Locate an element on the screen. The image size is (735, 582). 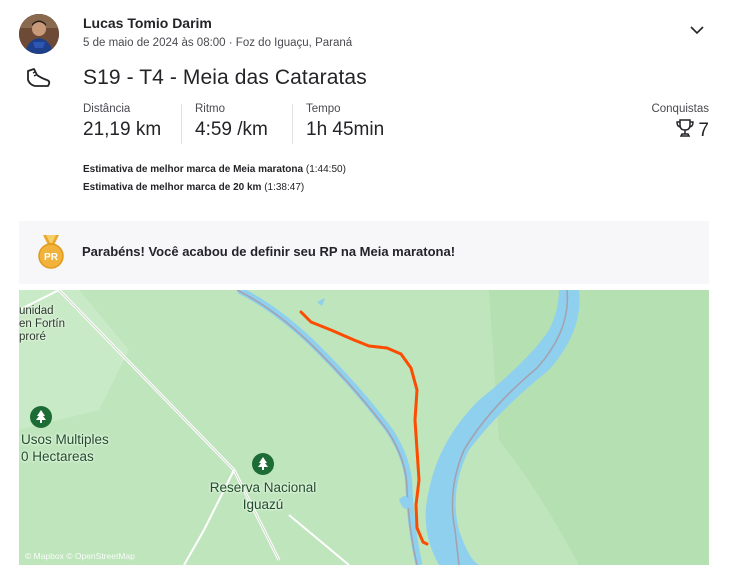
best-effort-value: (1:38:47) is located at coordinates (284, 187).